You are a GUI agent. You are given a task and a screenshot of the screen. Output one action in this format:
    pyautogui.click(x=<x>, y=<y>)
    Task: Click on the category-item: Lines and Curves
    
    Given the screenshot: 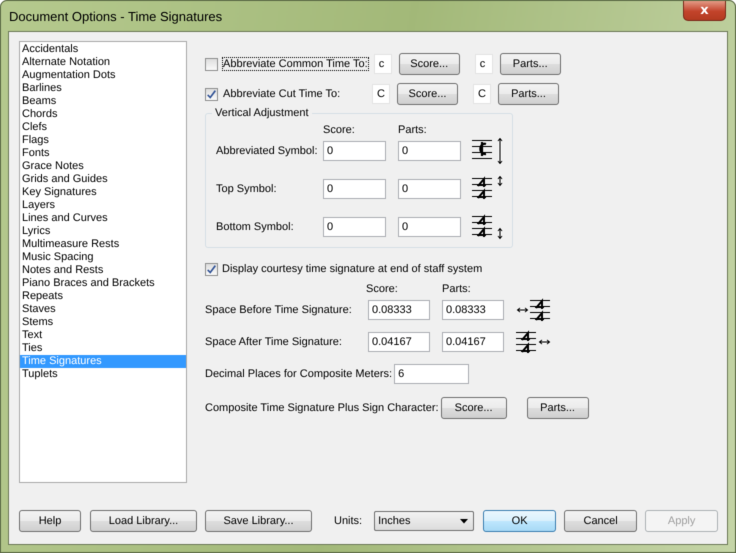 What is the action you would take?
    pyautogui.click(x=103, y=218)
    